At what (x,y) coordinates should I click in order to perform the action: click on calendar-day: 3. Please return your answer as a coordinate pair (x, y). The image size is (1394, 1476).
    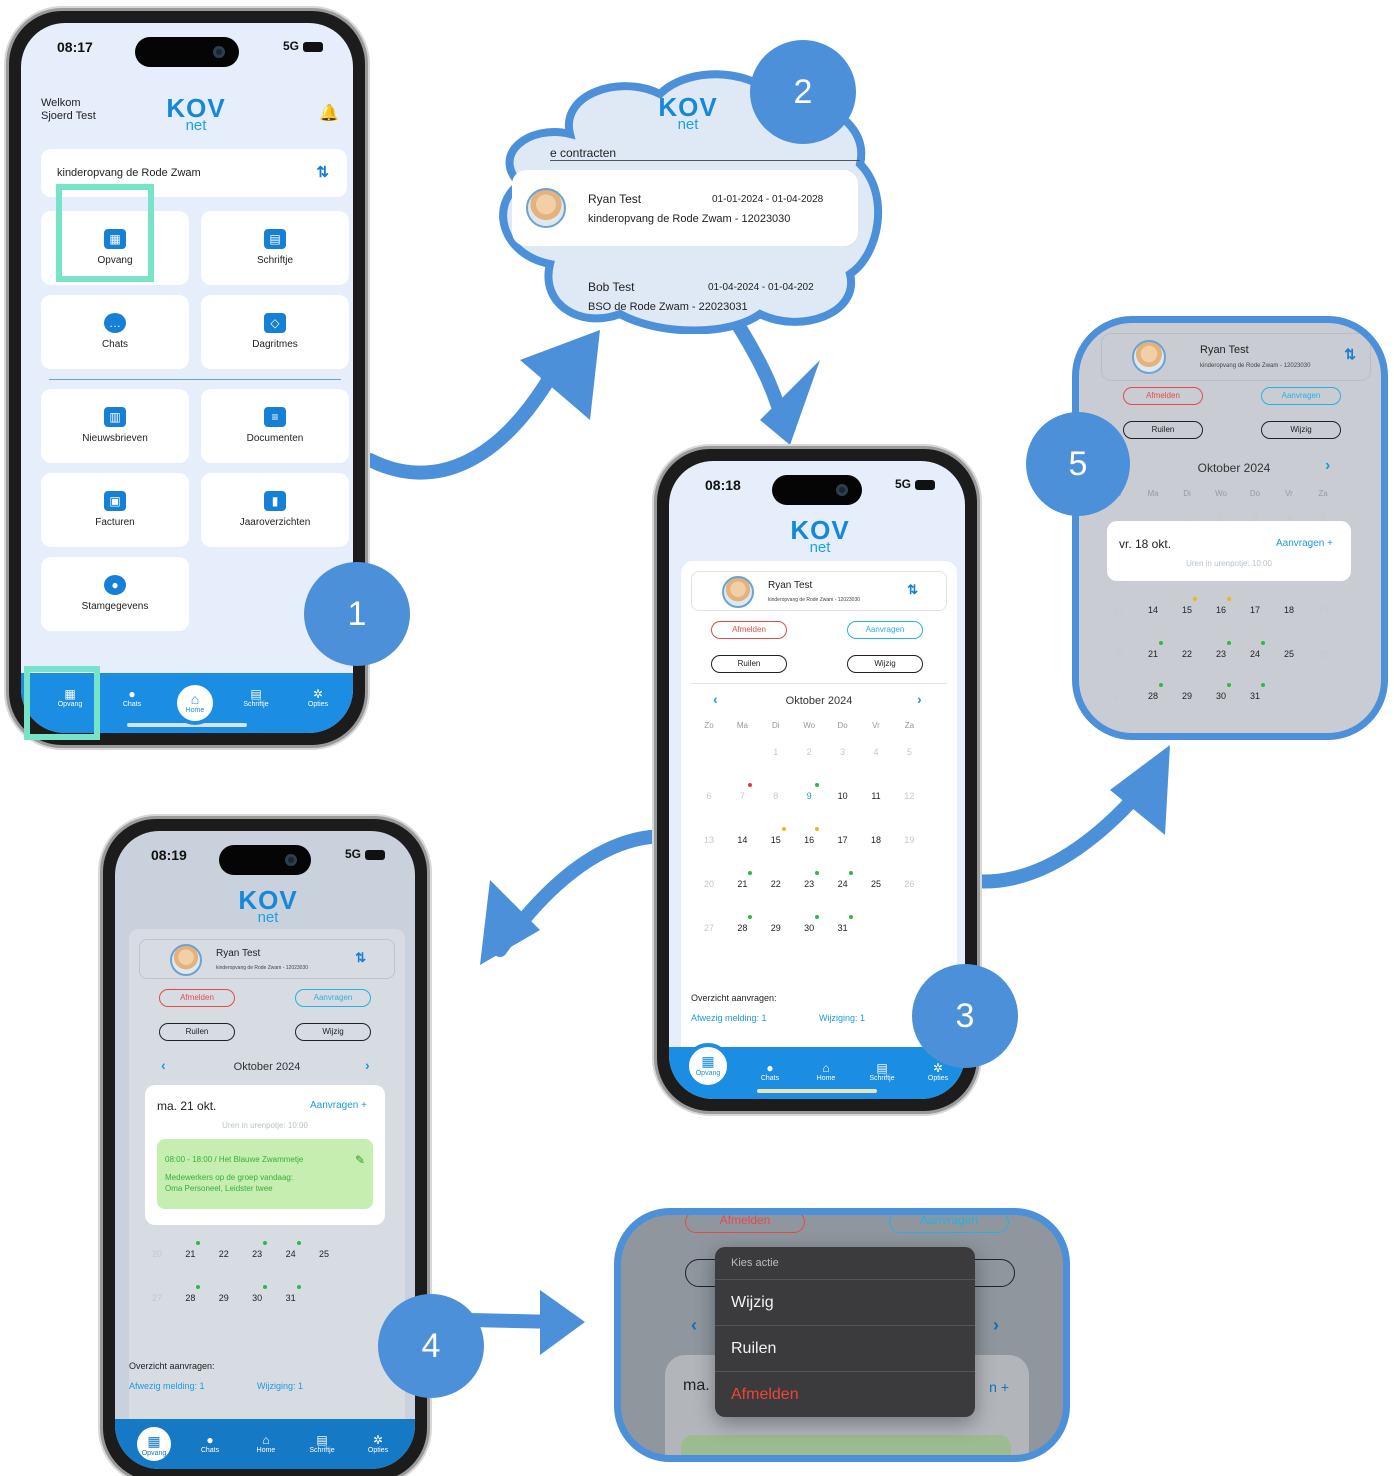
    Looking at the image, I should click on (843, 752).